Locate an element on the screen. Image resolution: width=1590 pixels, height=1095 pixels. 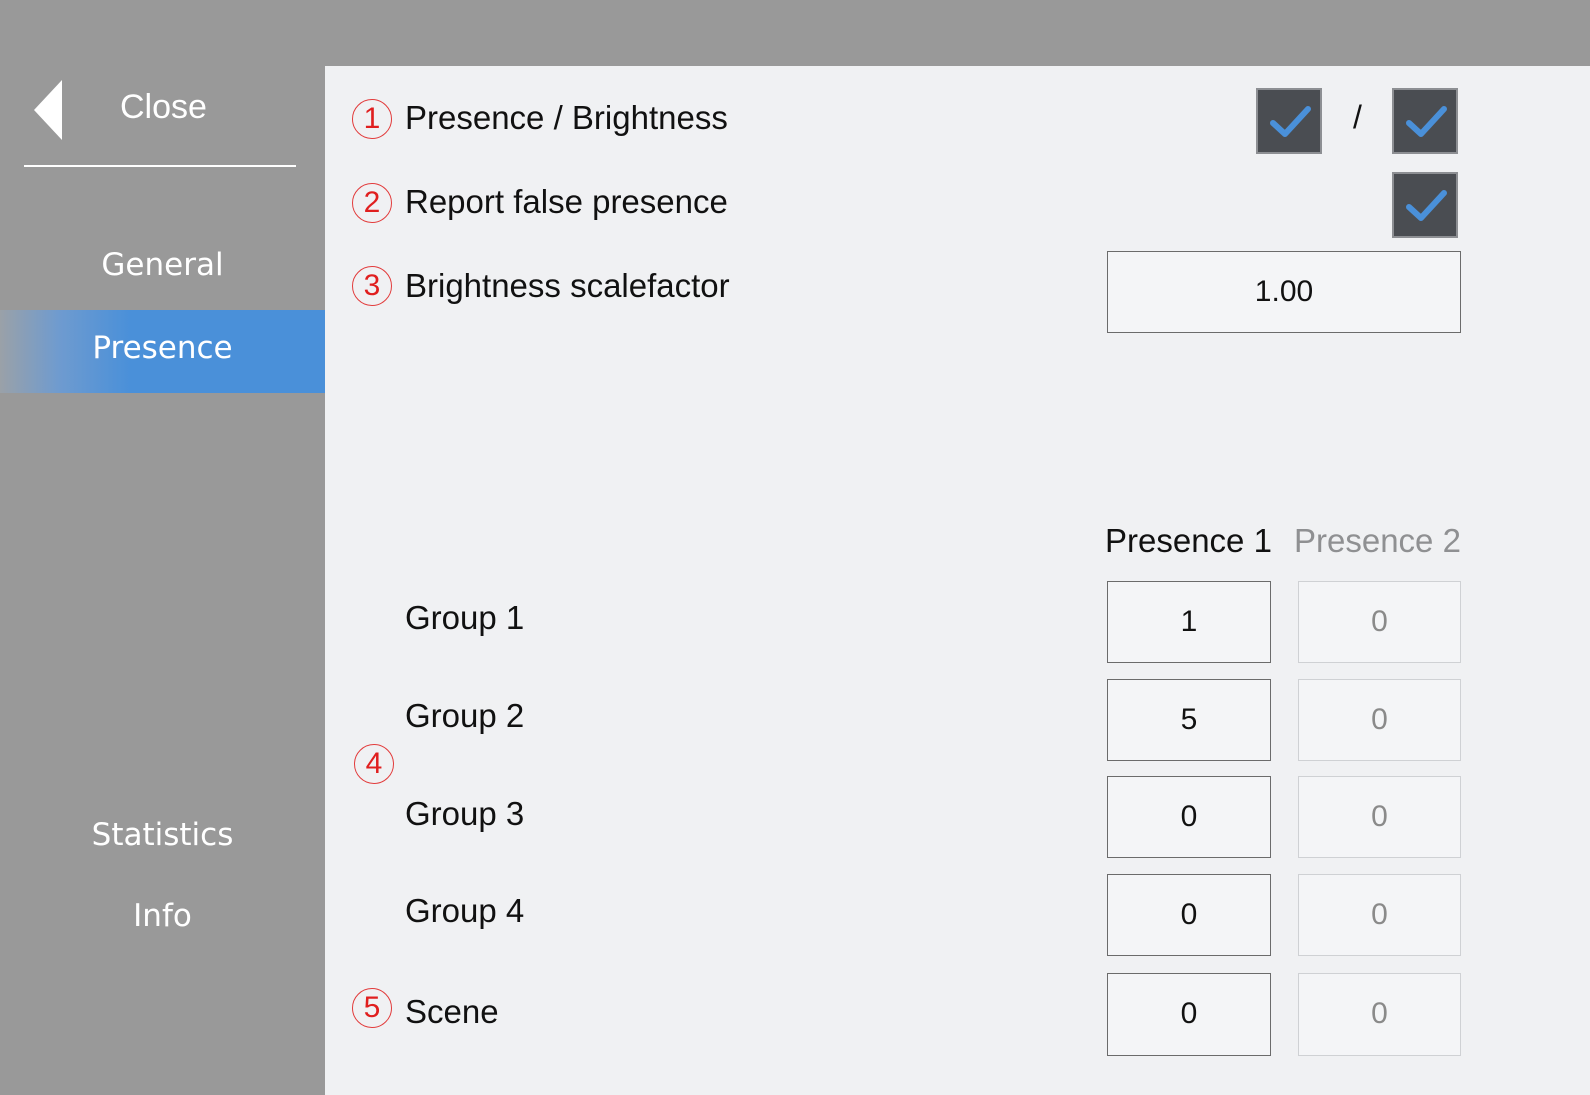
annotation-marker-5: 5 is located at coordinates (372, 1008).